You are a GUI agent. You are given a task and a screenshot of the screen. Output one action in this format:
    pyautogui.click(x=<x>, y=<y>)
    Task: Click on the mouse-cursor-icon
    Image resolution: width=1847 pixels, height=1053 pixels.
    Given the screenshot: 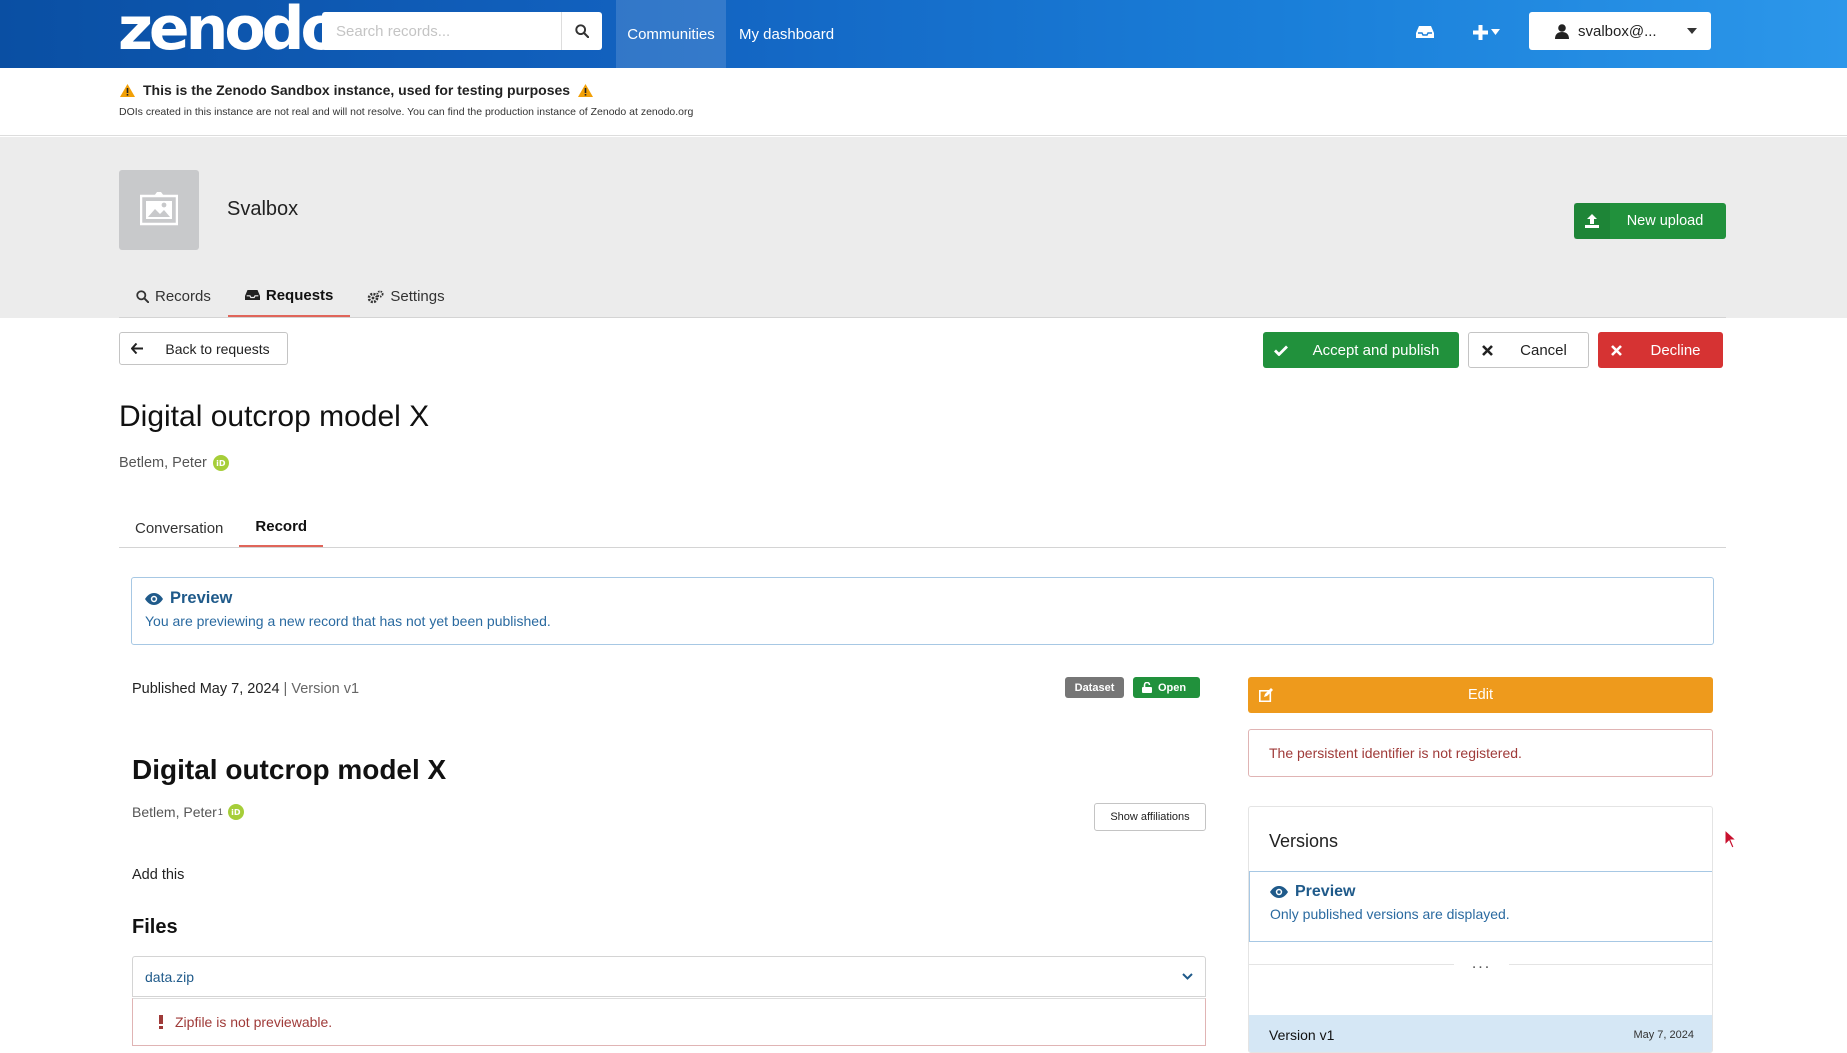 What is the action you would take?
    pyautogui.click(x=1731, y=839)
    